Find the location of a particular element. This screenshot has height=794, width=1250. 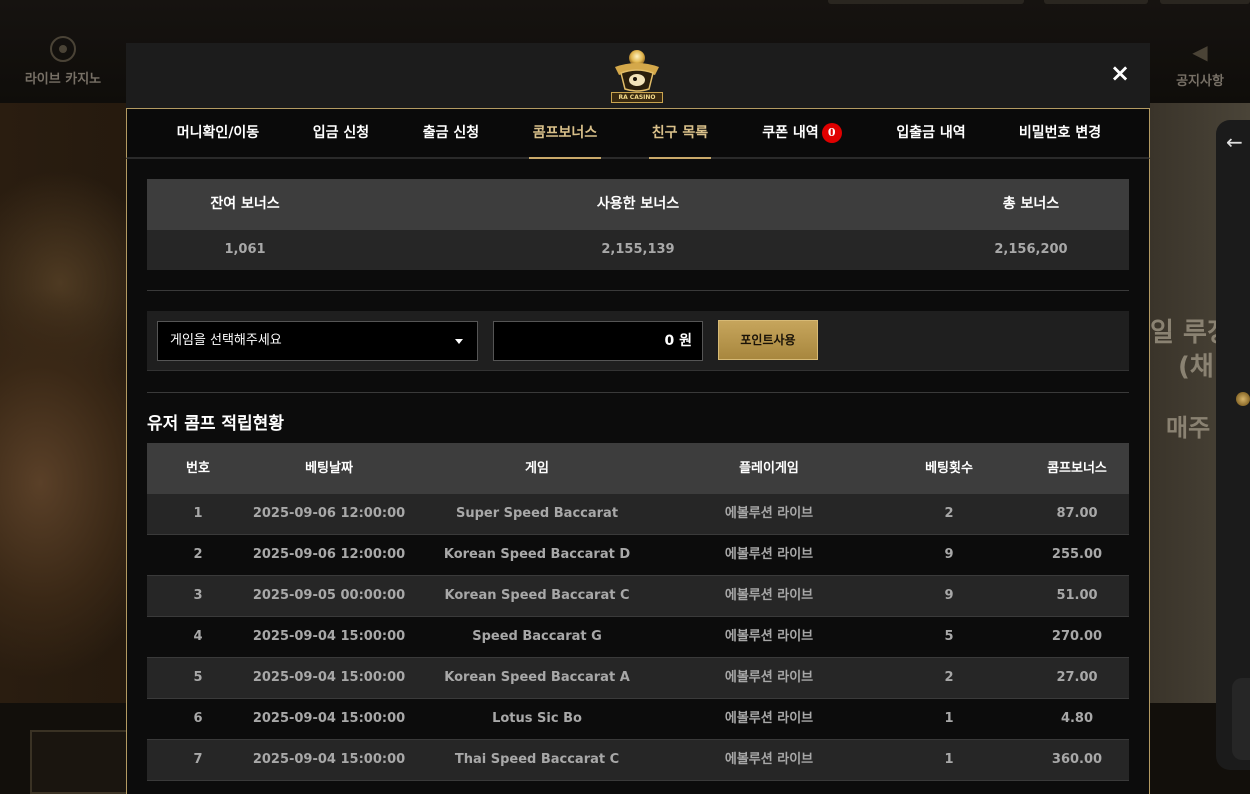

hero-text: (채 is located at coordinates (1196, 367).